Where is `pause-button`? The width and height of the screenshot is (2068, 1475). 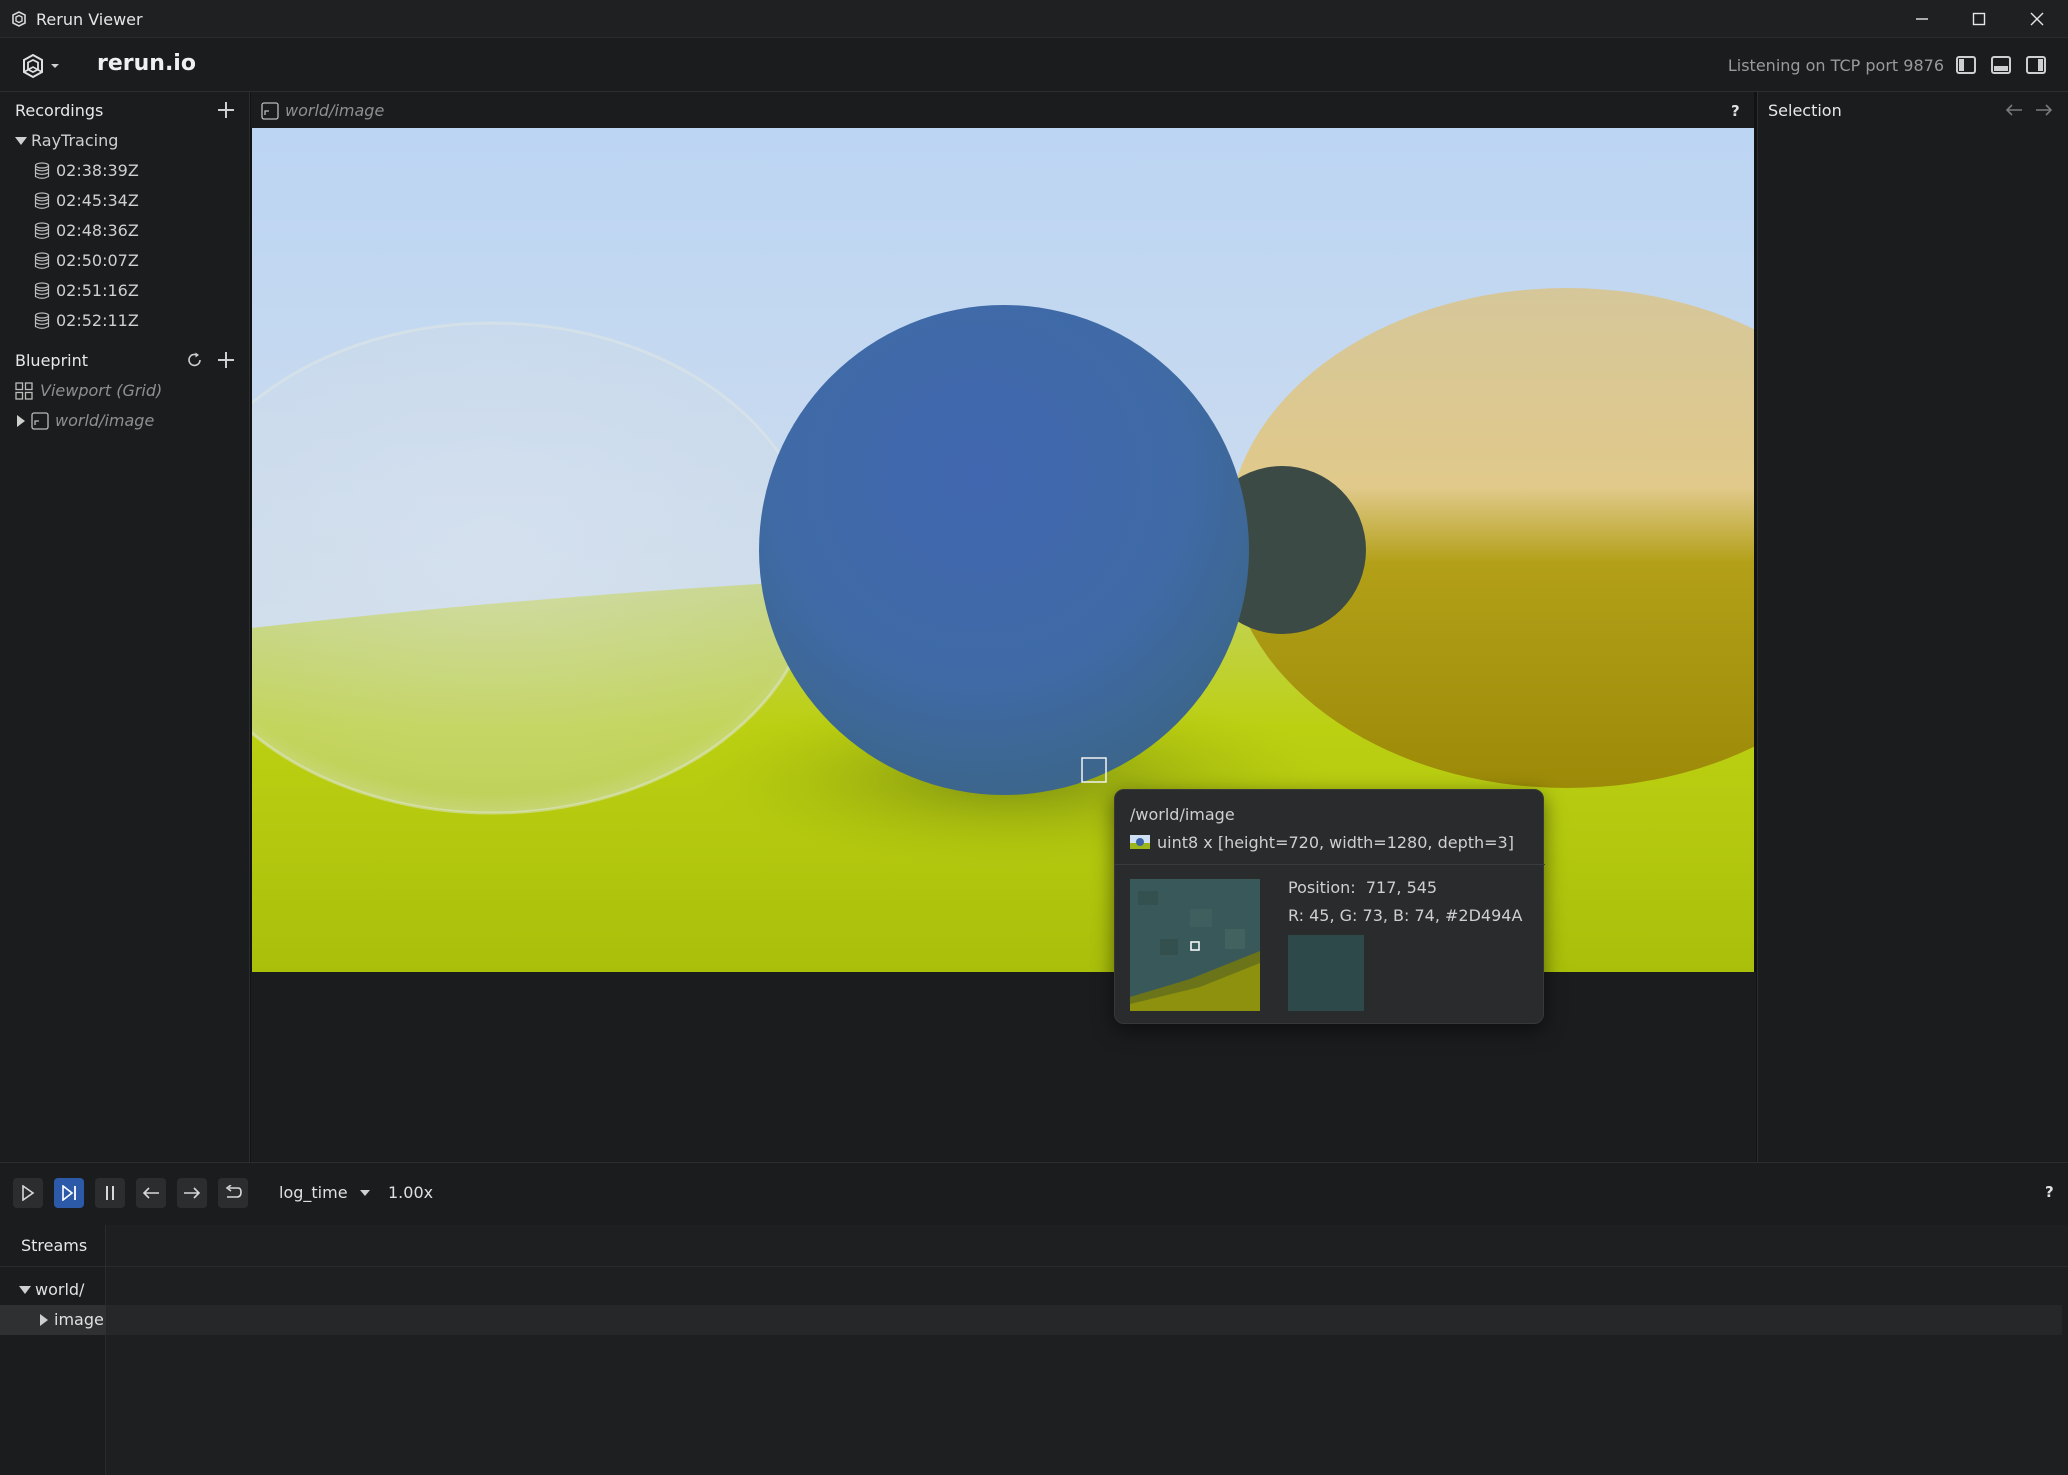
pause-button is located at coordinates (110, 1193).